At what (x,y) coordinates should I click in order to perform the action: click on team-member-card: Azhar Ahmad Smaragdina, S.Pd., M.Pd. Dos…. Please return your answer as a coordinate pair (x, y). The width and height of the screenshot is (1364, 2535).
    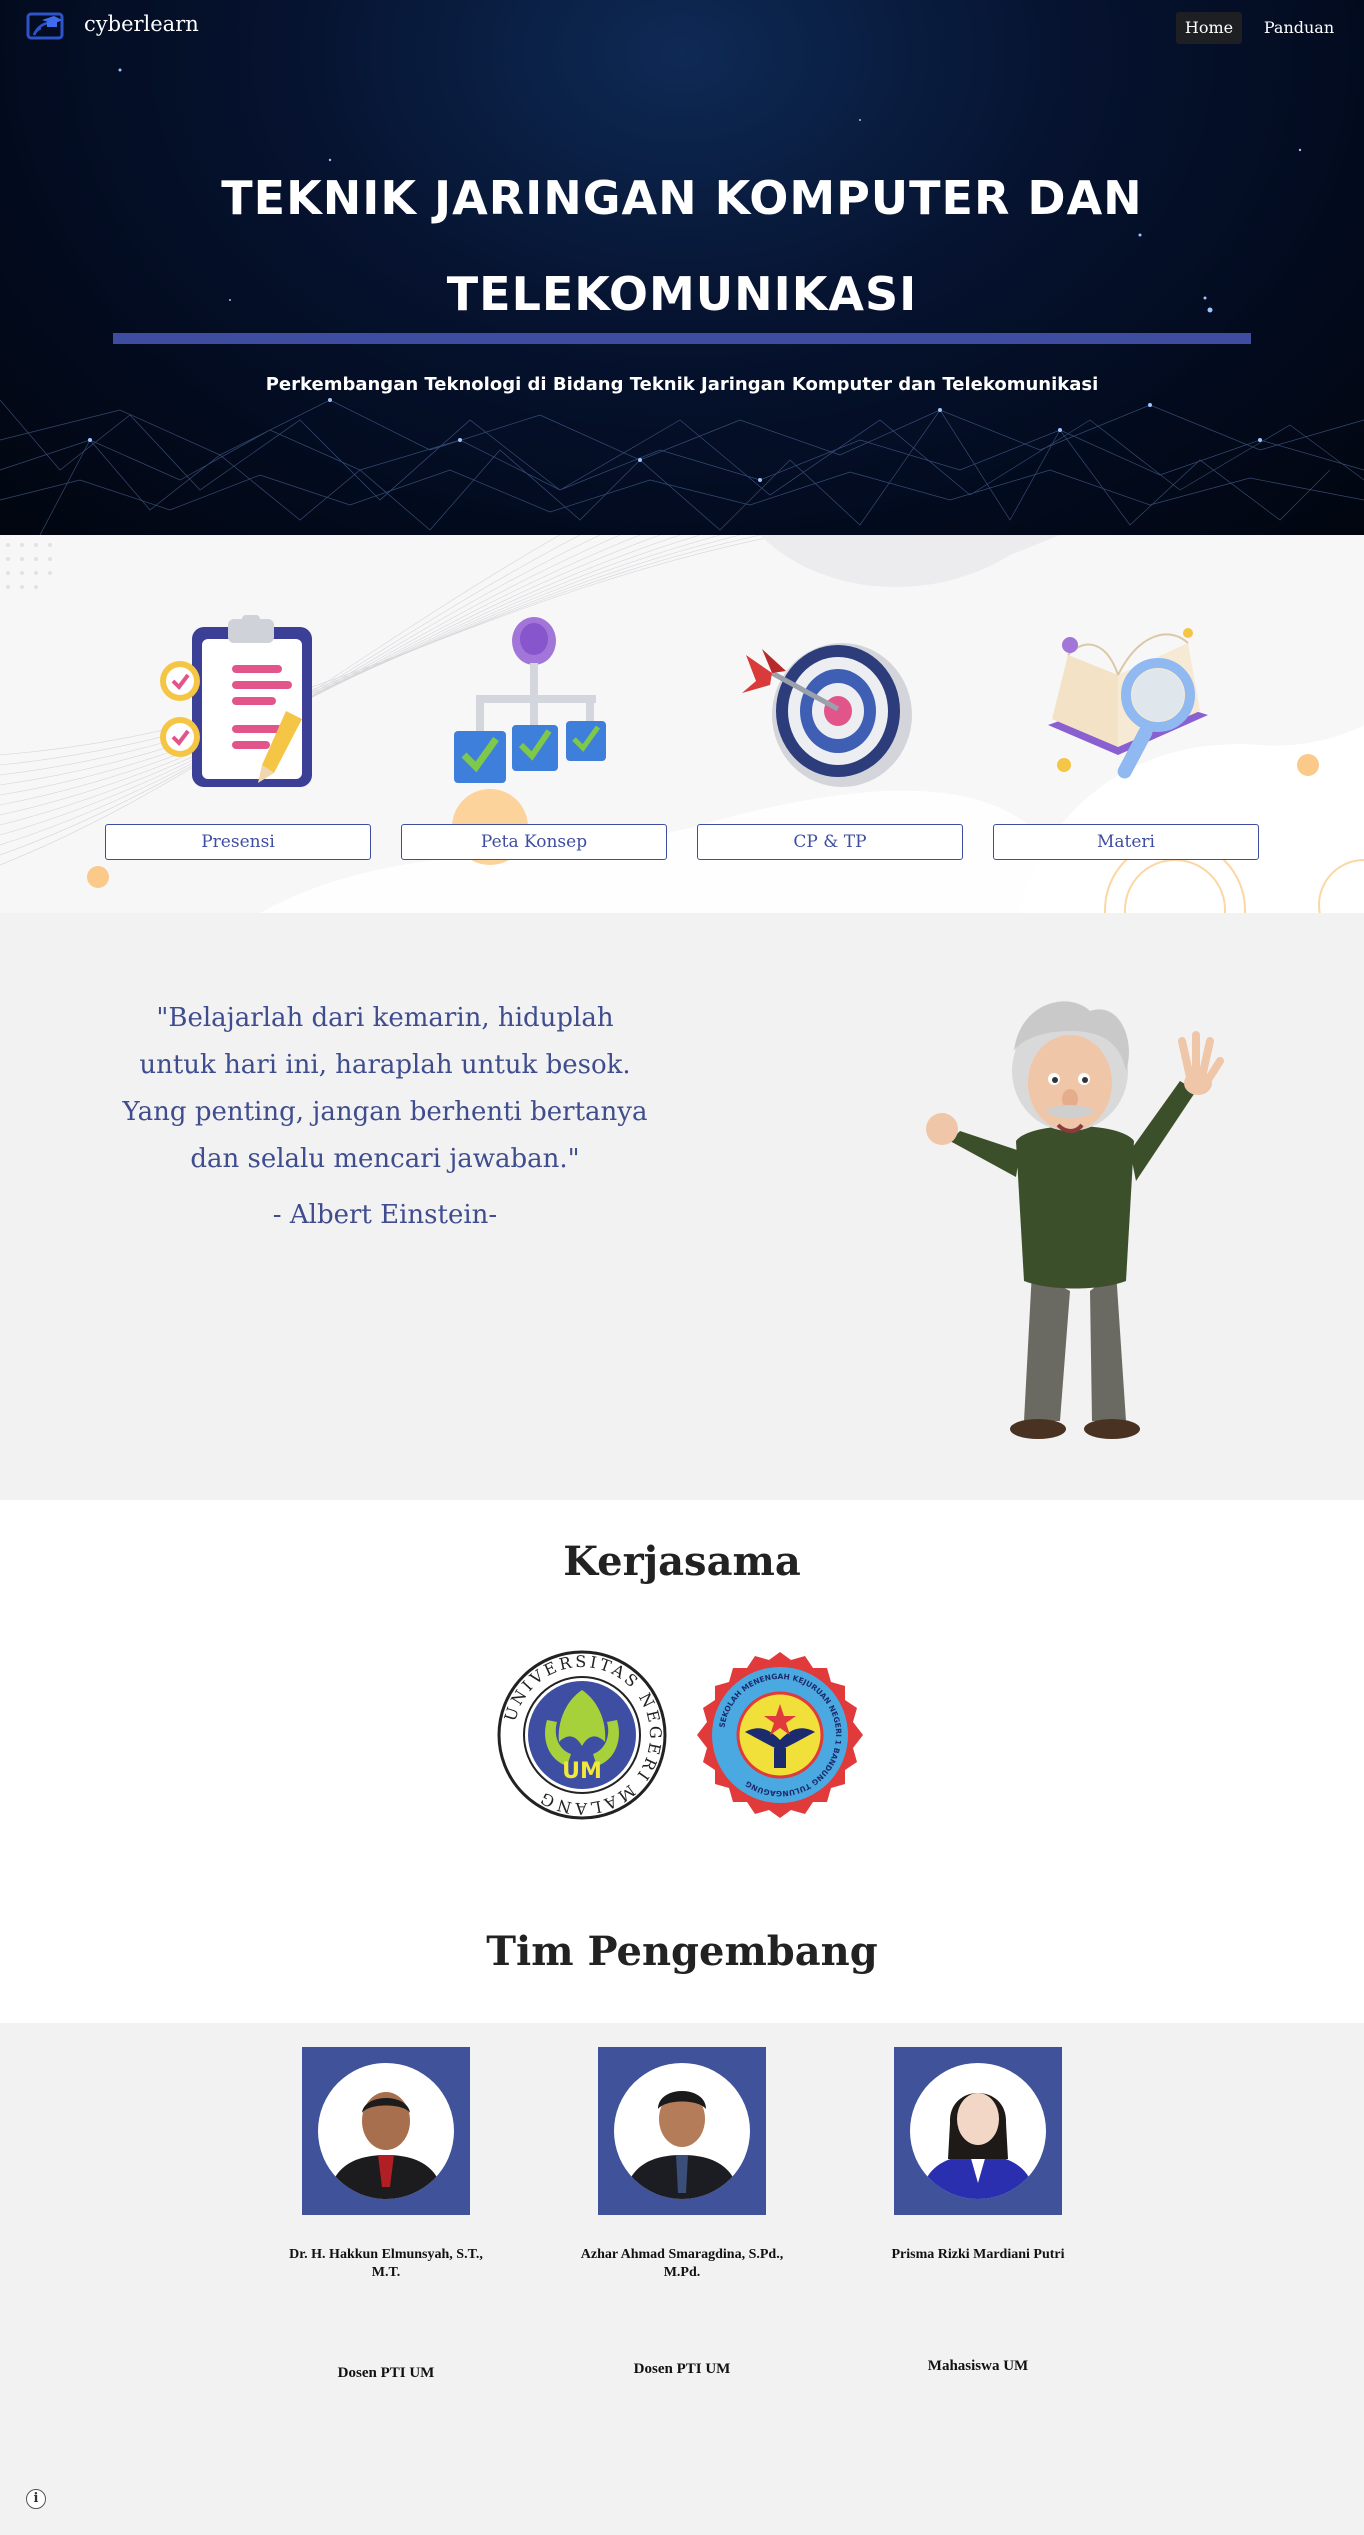
    Looking at the image, I should click on (683, 2223).